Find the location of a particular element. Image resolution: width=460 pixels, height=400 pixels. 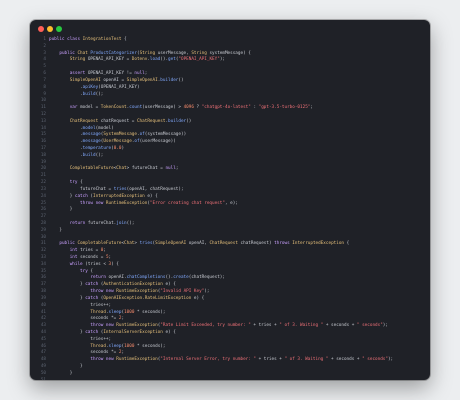

code-token: (model) is located at coordinates (104, 128).